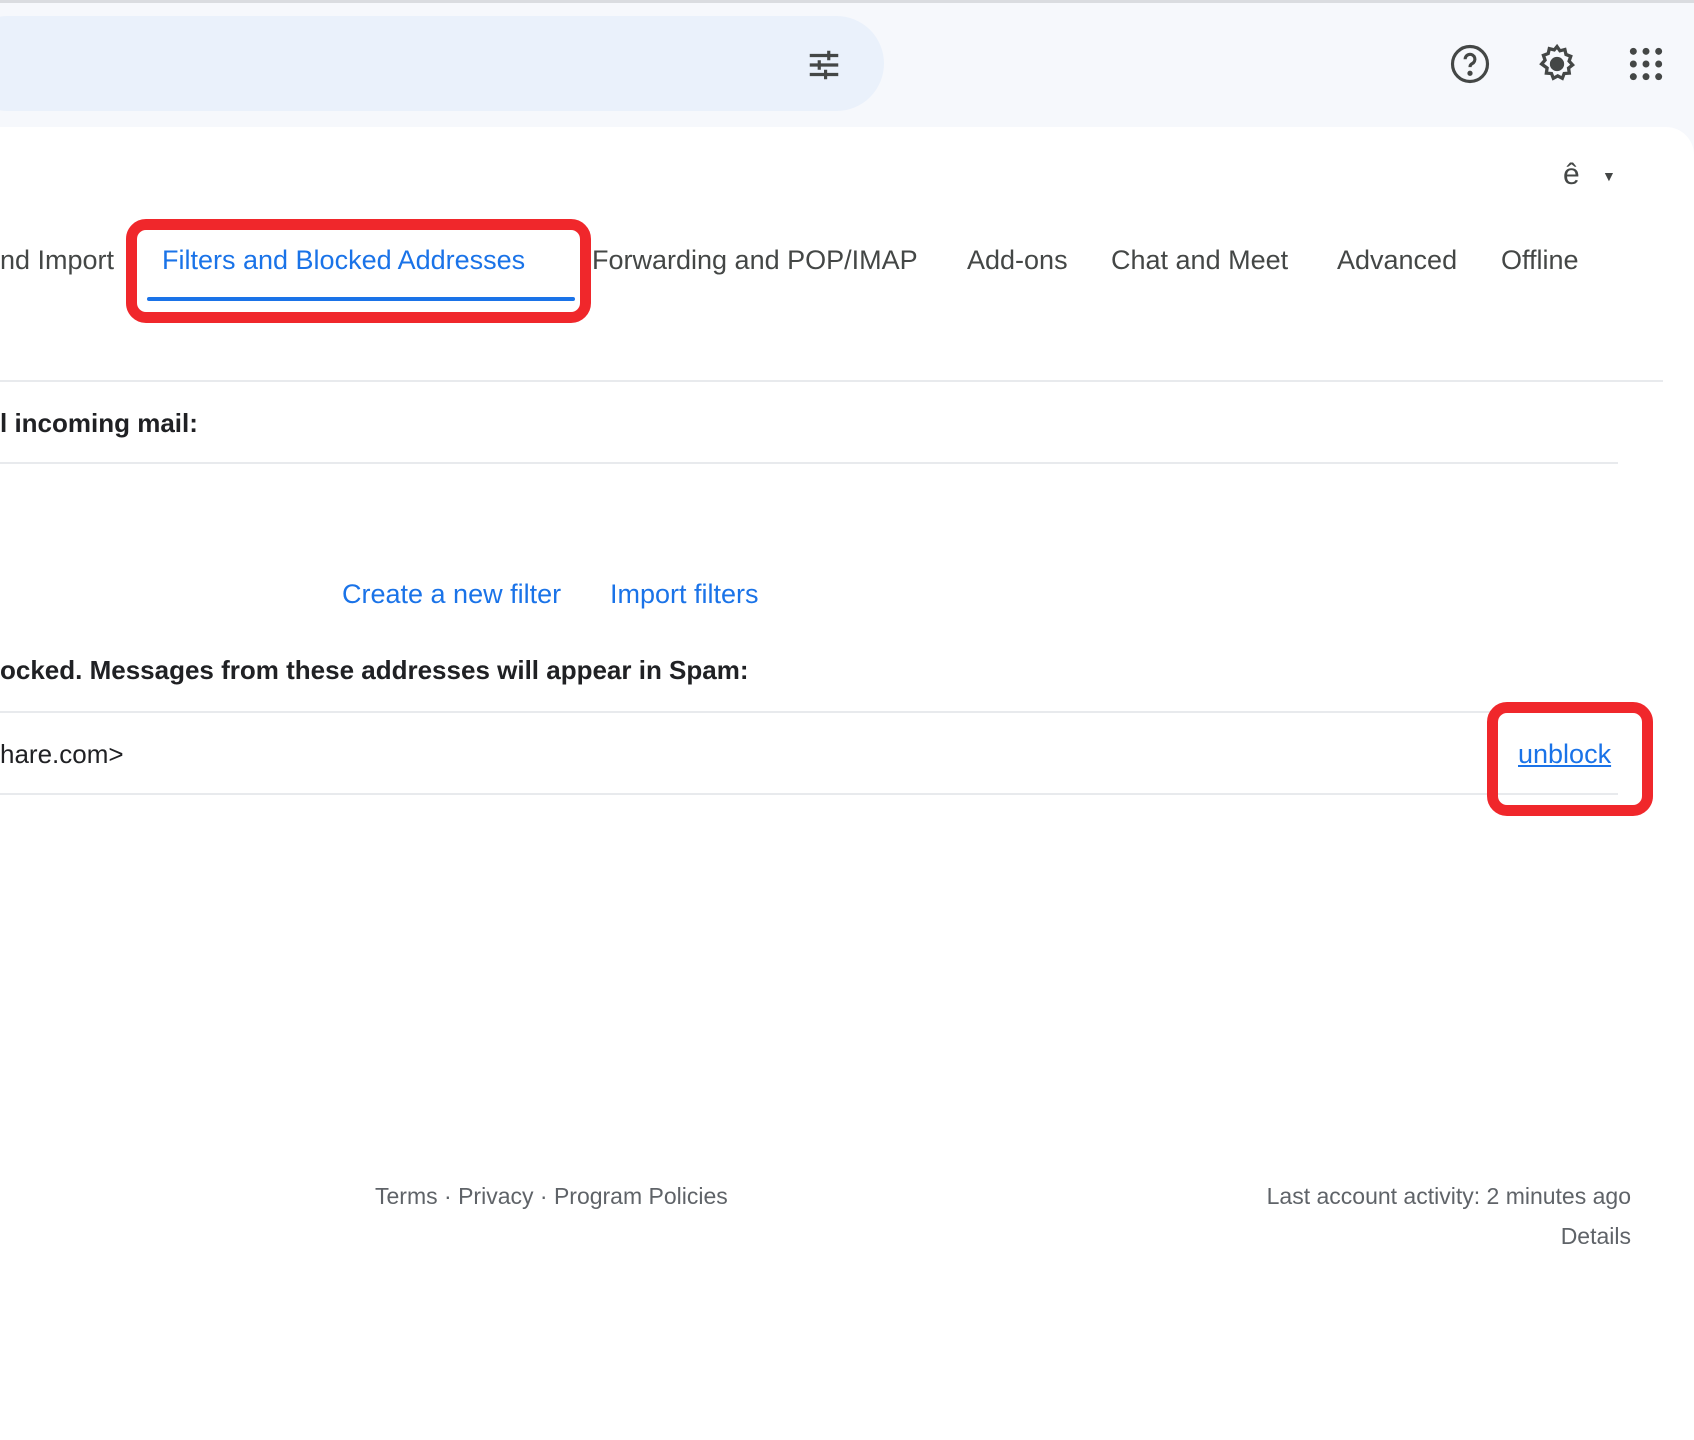 The image size is (1694, 1440). What do you see at coordinates (755, 260) in the screenshot?
I see `tab-forwarding-pop-imap: Forwarding and POP/IMAP` at bounding box center [755, 260].